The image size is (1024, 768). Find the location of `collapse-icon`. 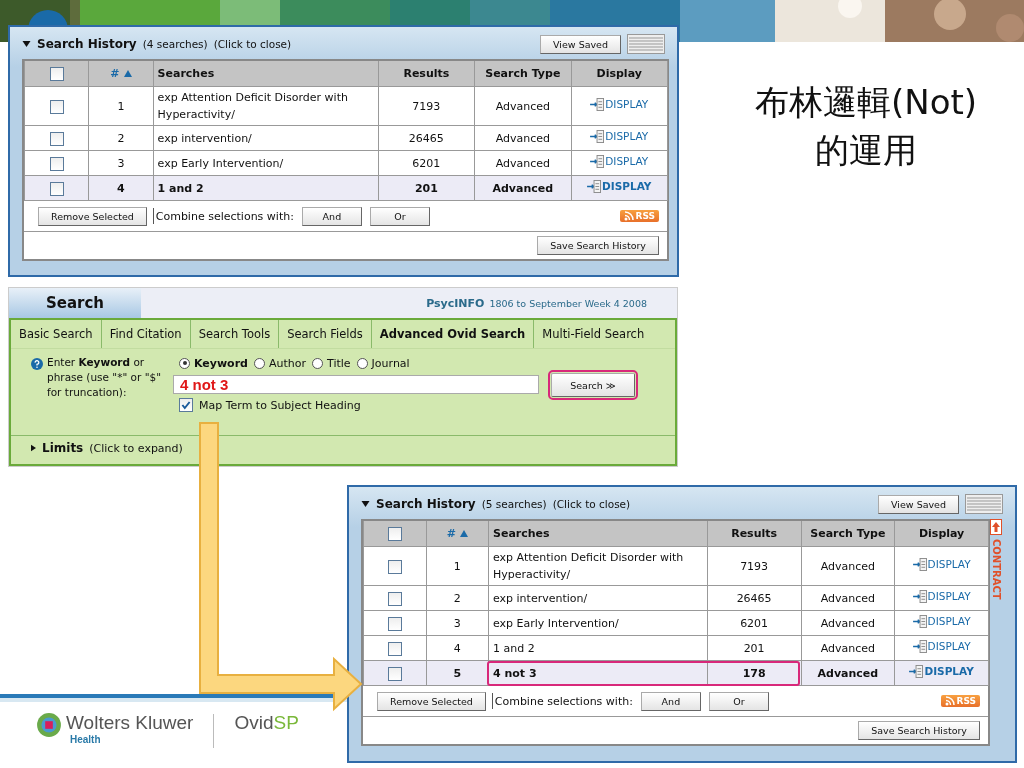

collapse-icon is located at coordinates (365, 504).